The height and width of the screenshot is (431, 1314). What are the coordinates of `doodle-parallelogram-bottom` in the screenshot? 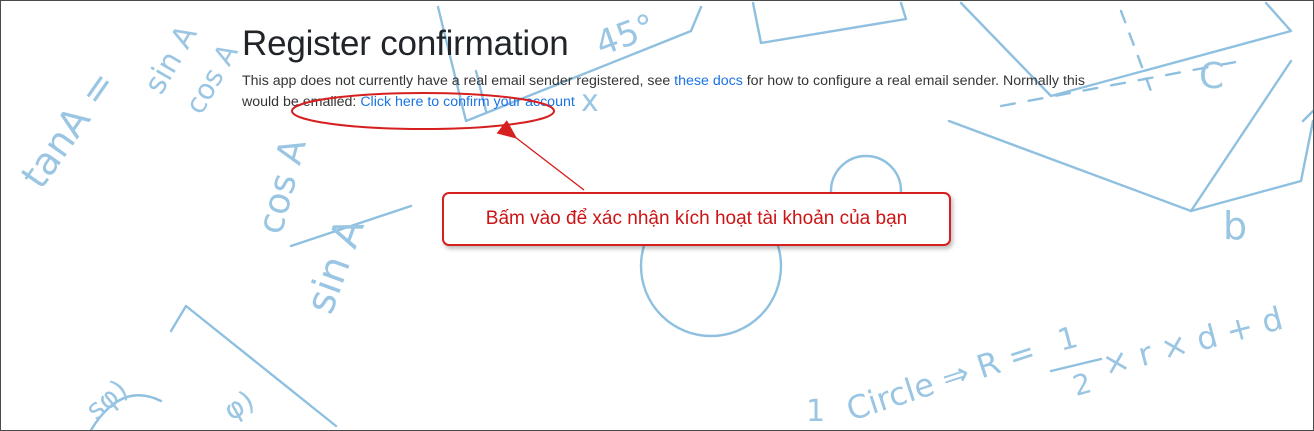 It's located at (1130, 166).